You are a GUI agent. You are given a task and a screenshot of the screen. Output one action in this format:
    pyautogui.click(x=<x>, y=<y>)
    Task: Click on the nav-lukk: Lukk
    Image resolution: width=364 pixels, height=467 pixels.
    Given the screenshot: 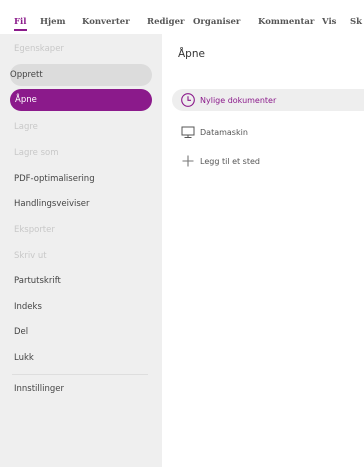 What is the action you would take?
    pyautogui.click(x=83, y=358)
    